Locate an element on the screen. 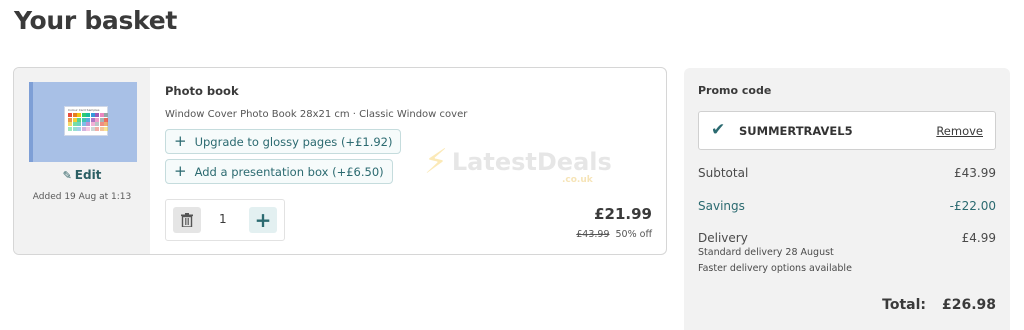  promo-code-value: SUMMERTRAVEL5 is located at coordinates (796, 131).